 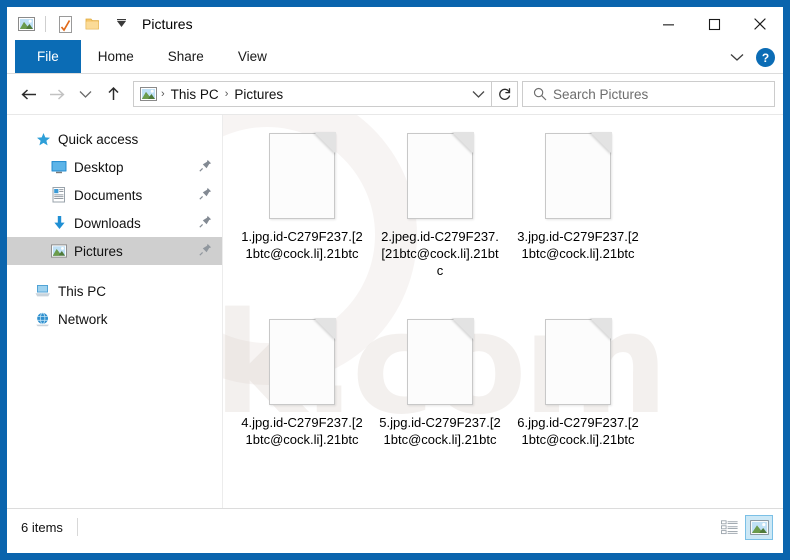 I want to click on new-folder-icon, so click(x=93, y=24).